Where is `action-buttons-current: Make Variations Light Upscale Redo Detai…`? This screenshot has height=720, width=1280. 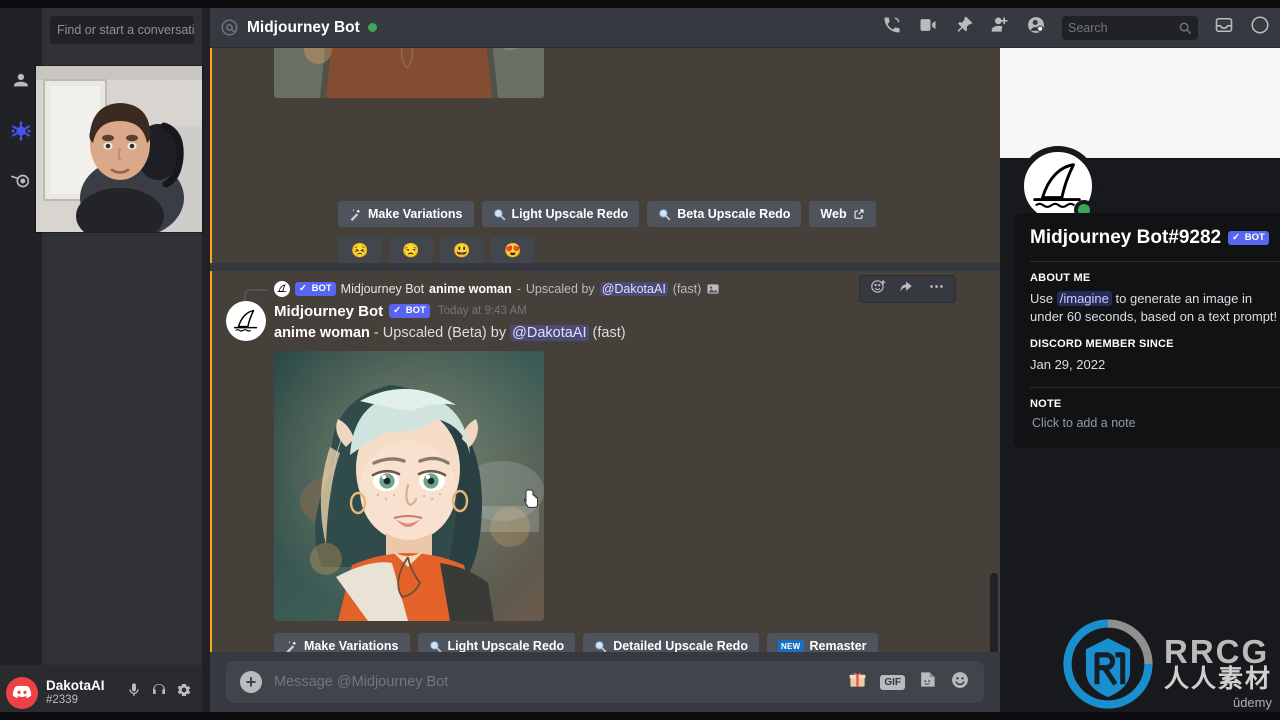
action-buttons-current: Make Variations Light Upscale Redo Detai… is located at coordinates (605, 636).